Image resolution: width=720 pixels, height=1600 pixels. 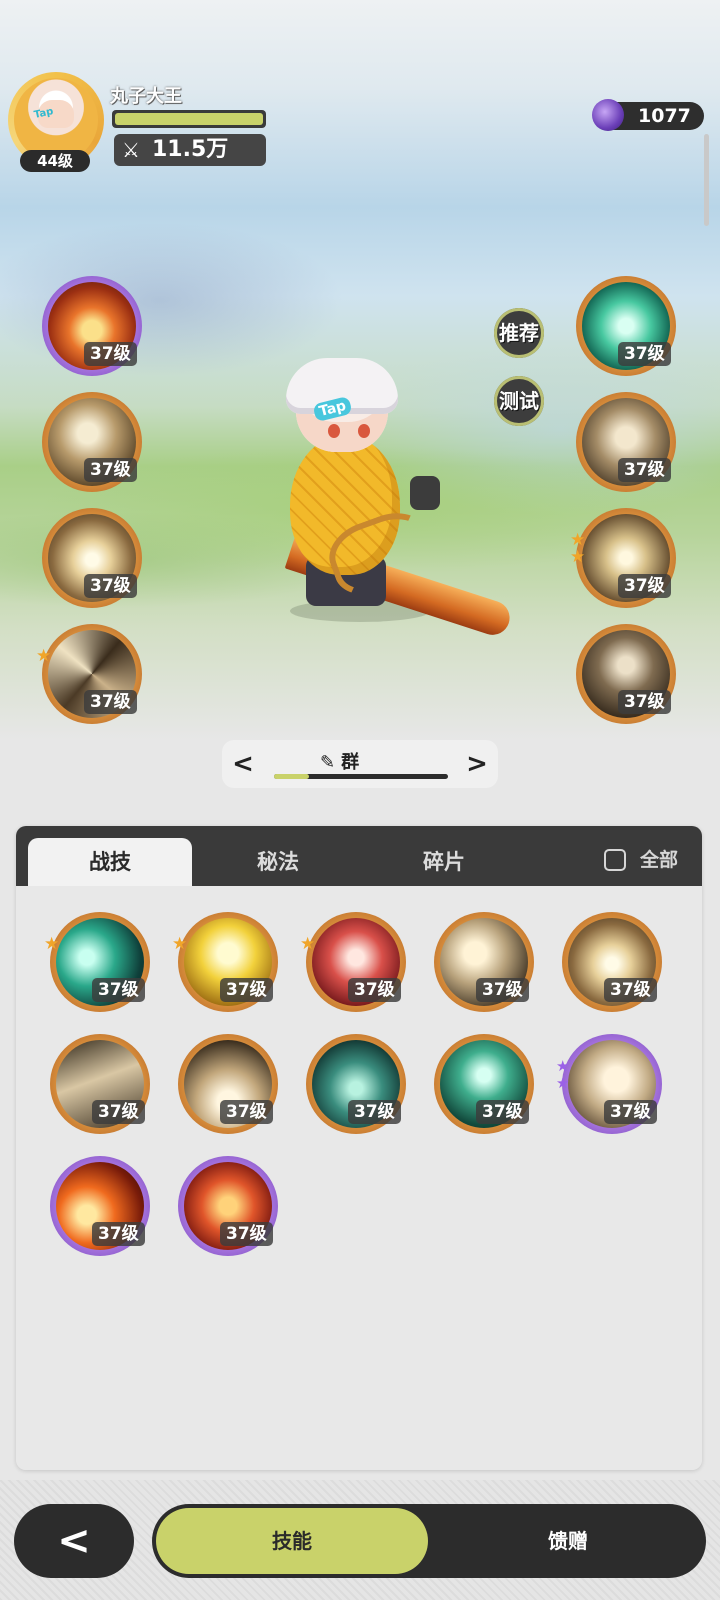 I want to click on hp-bar, so click(x=189, y=119).